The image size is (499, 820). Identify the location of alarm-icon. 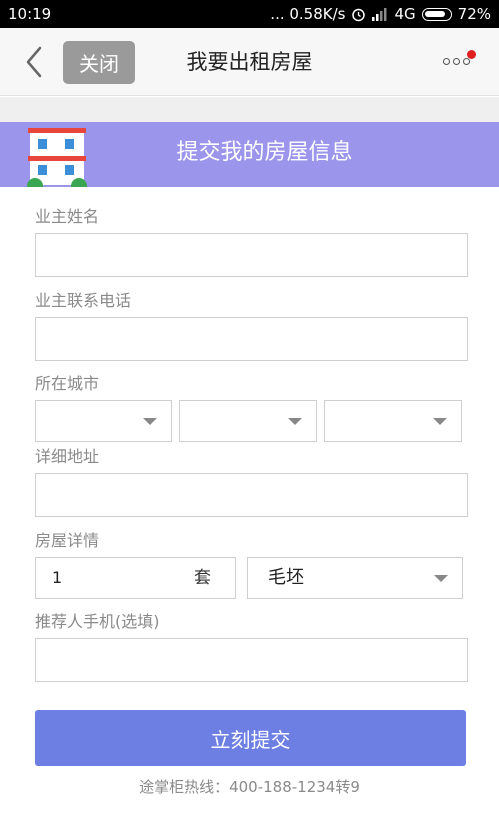
(359, 14).